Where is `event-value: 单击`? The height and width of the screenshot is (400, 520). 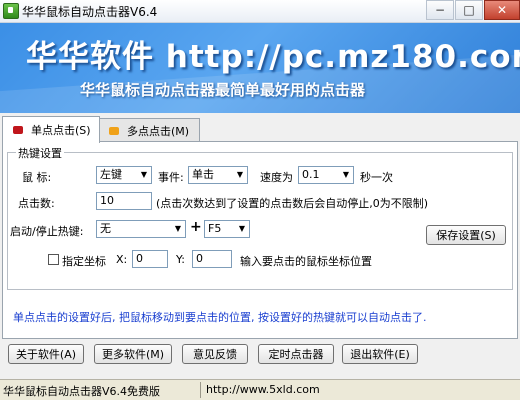
event-value: 单击 is located at coordinates (203, 174).